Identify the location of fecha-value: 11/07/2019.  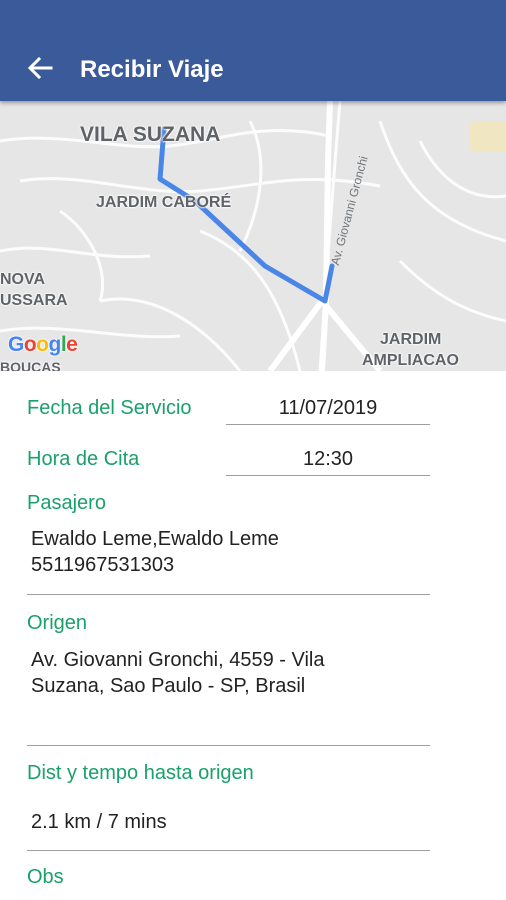
(328, 408).